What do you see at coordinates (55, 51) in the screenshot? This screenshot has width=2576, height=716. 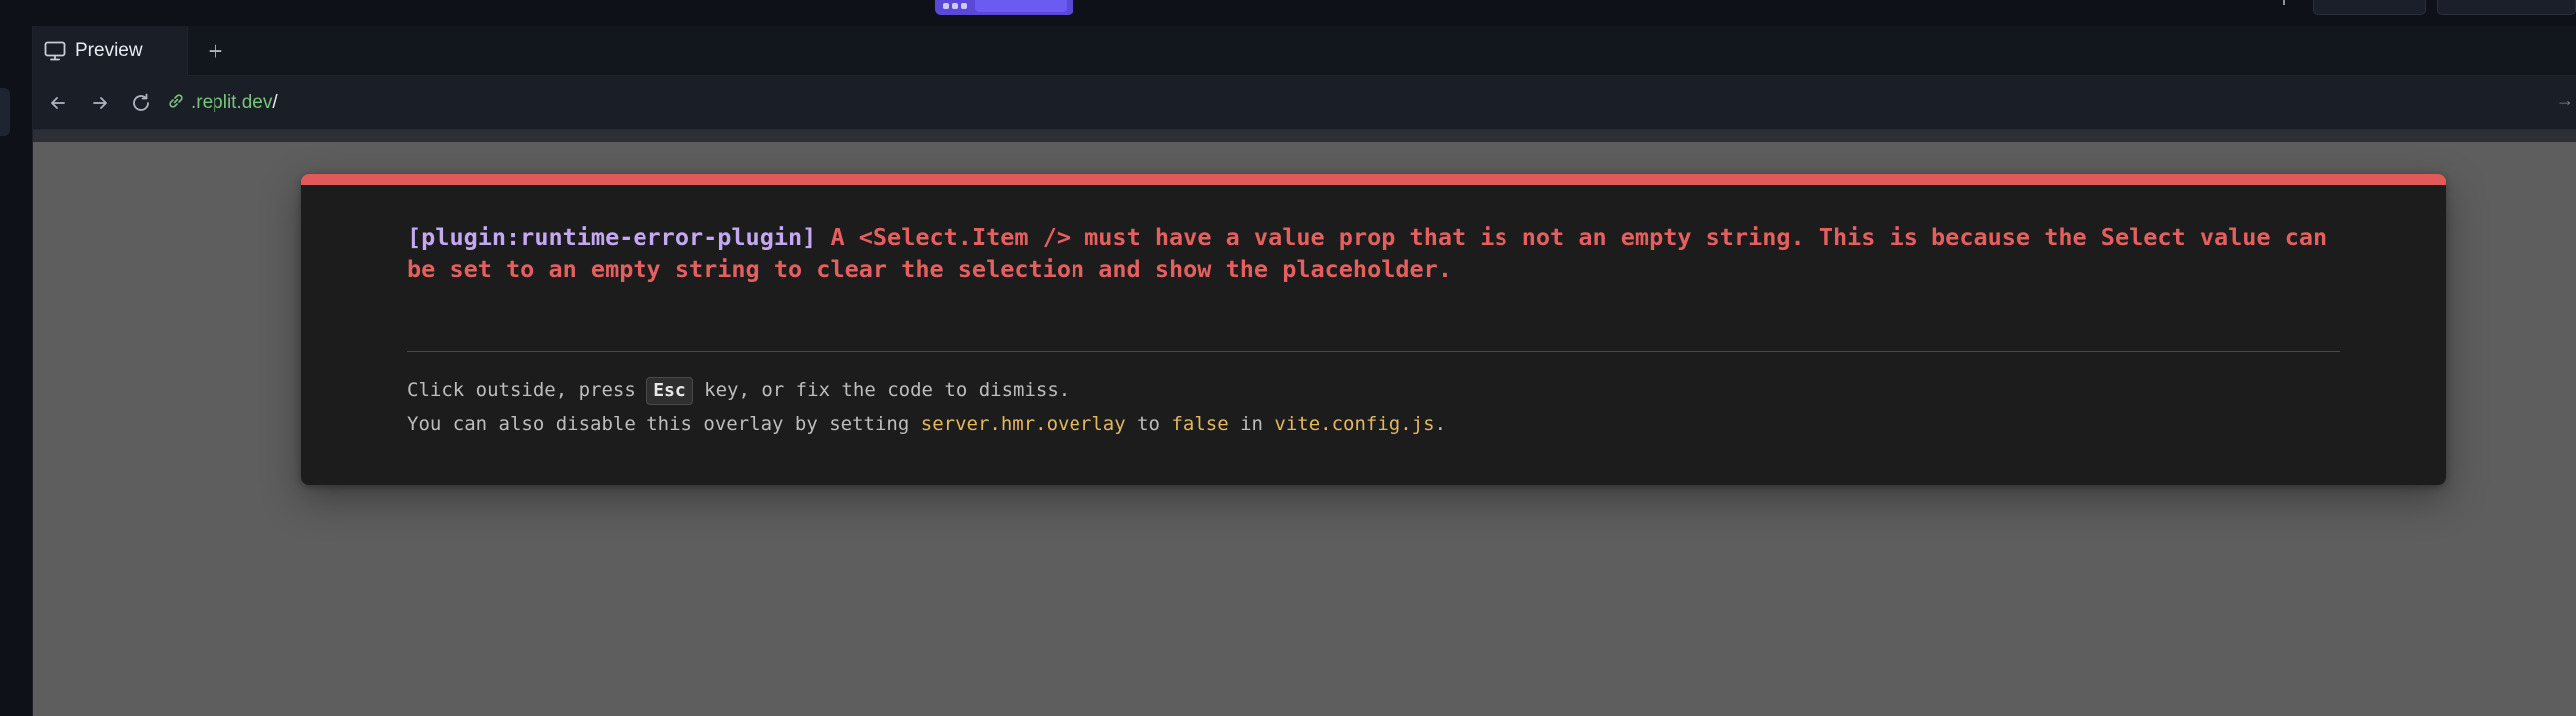 I see `monitor-icon` at bounding box center [55, 51].